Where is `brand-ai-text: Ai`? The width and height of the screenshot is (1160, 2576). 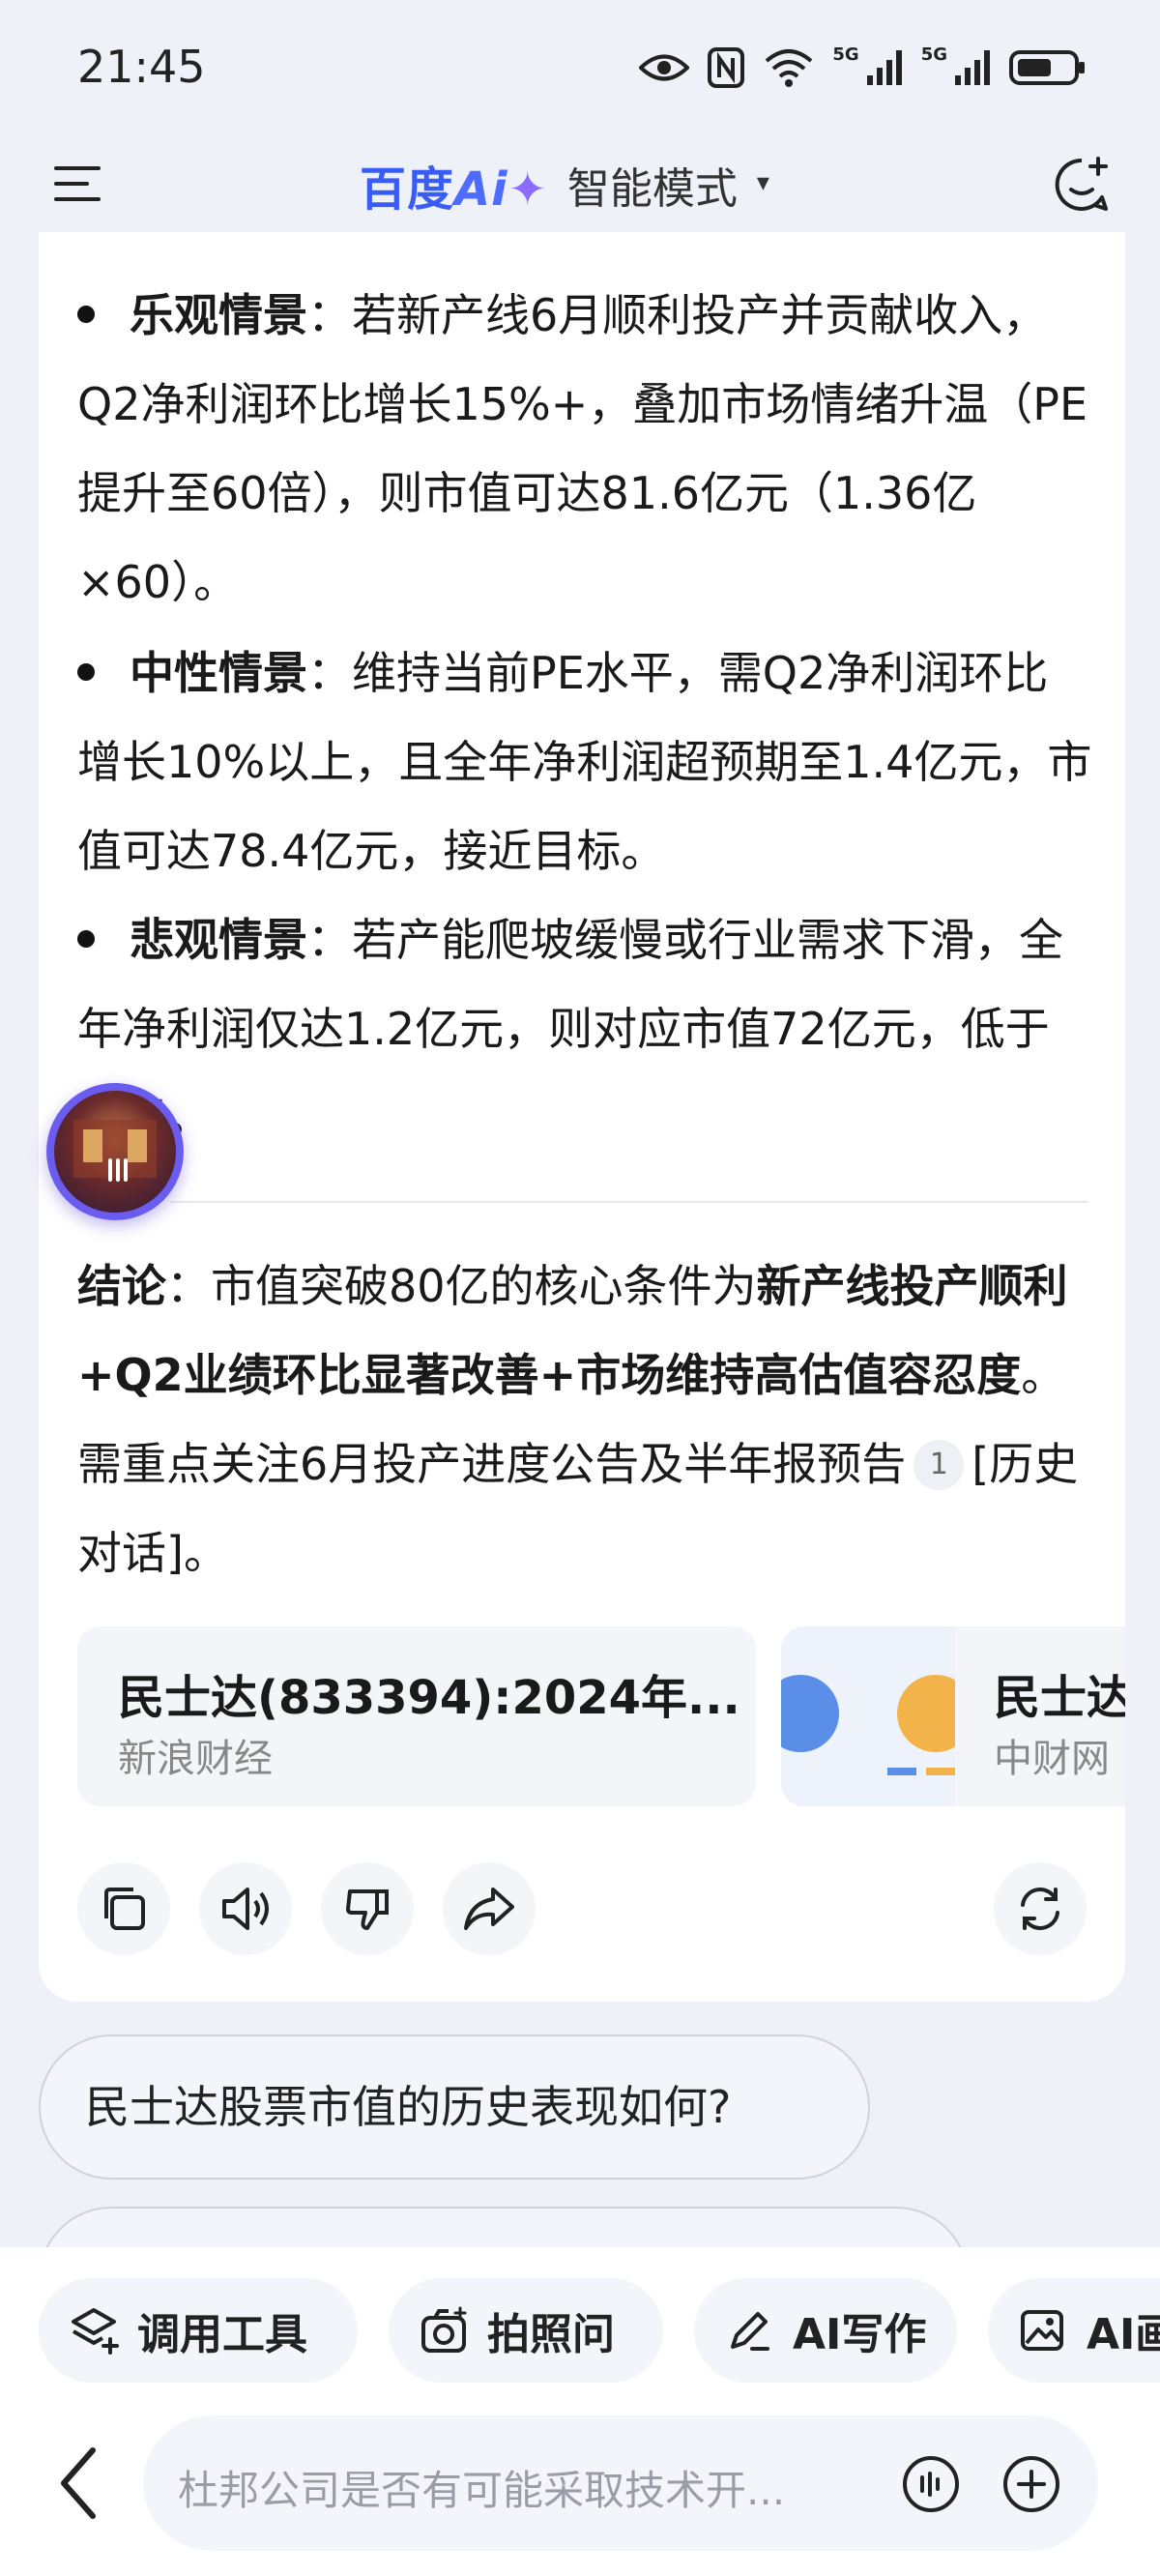
brand-ai-text: Ai is located at coordinates (481, 189).